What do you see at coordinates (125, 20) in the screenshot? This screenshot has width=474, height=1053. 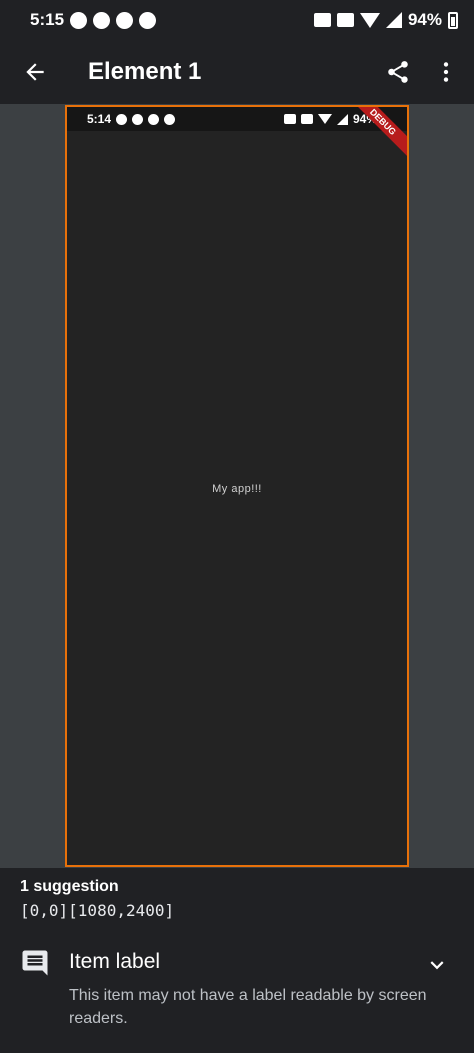 I see `app-notification-icon` at bounding box center [125, 20].